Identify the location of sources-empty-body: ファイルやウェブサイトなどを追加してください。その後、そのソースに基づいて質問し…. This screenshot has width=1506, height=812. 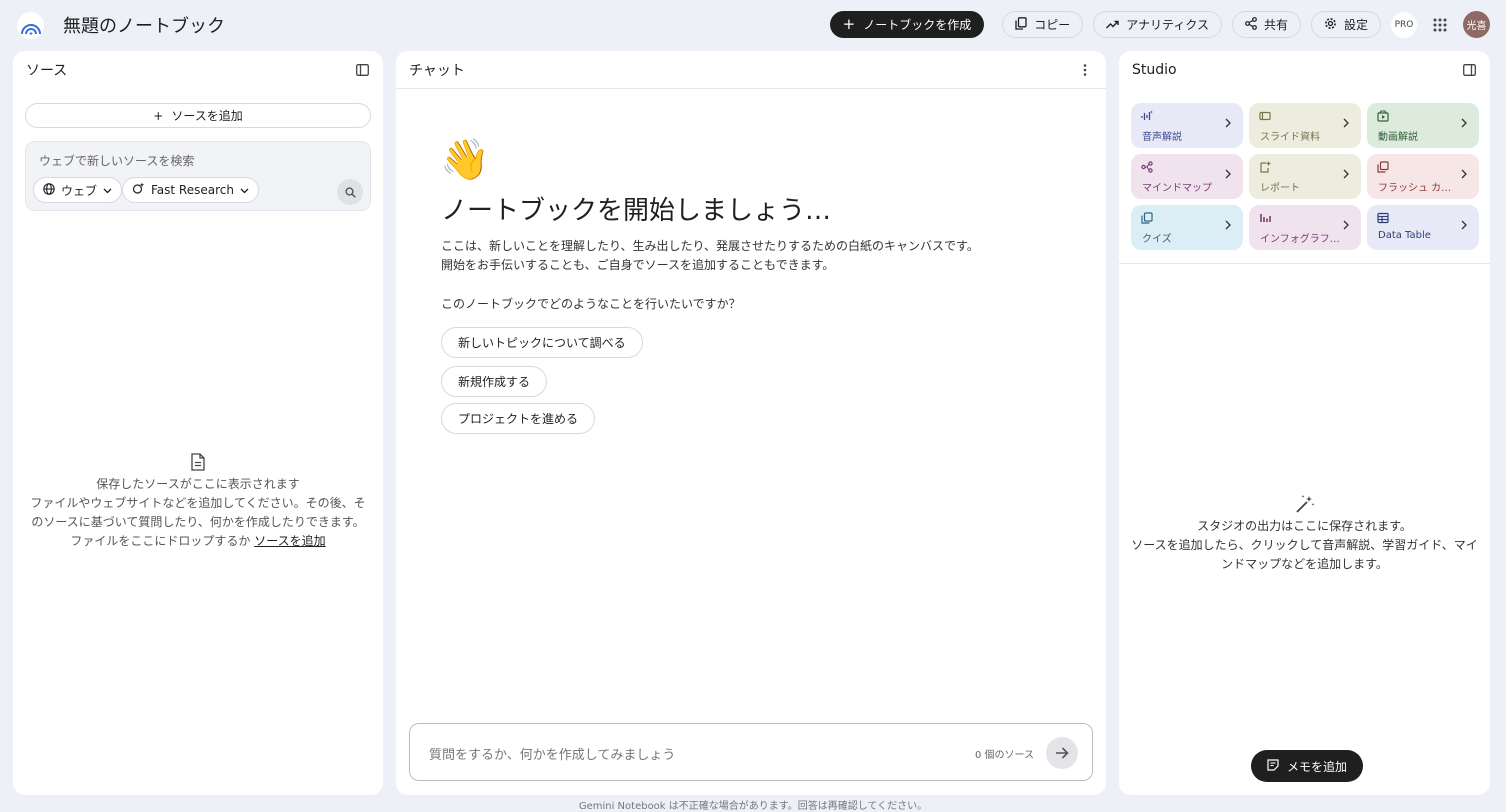
(198, 512).